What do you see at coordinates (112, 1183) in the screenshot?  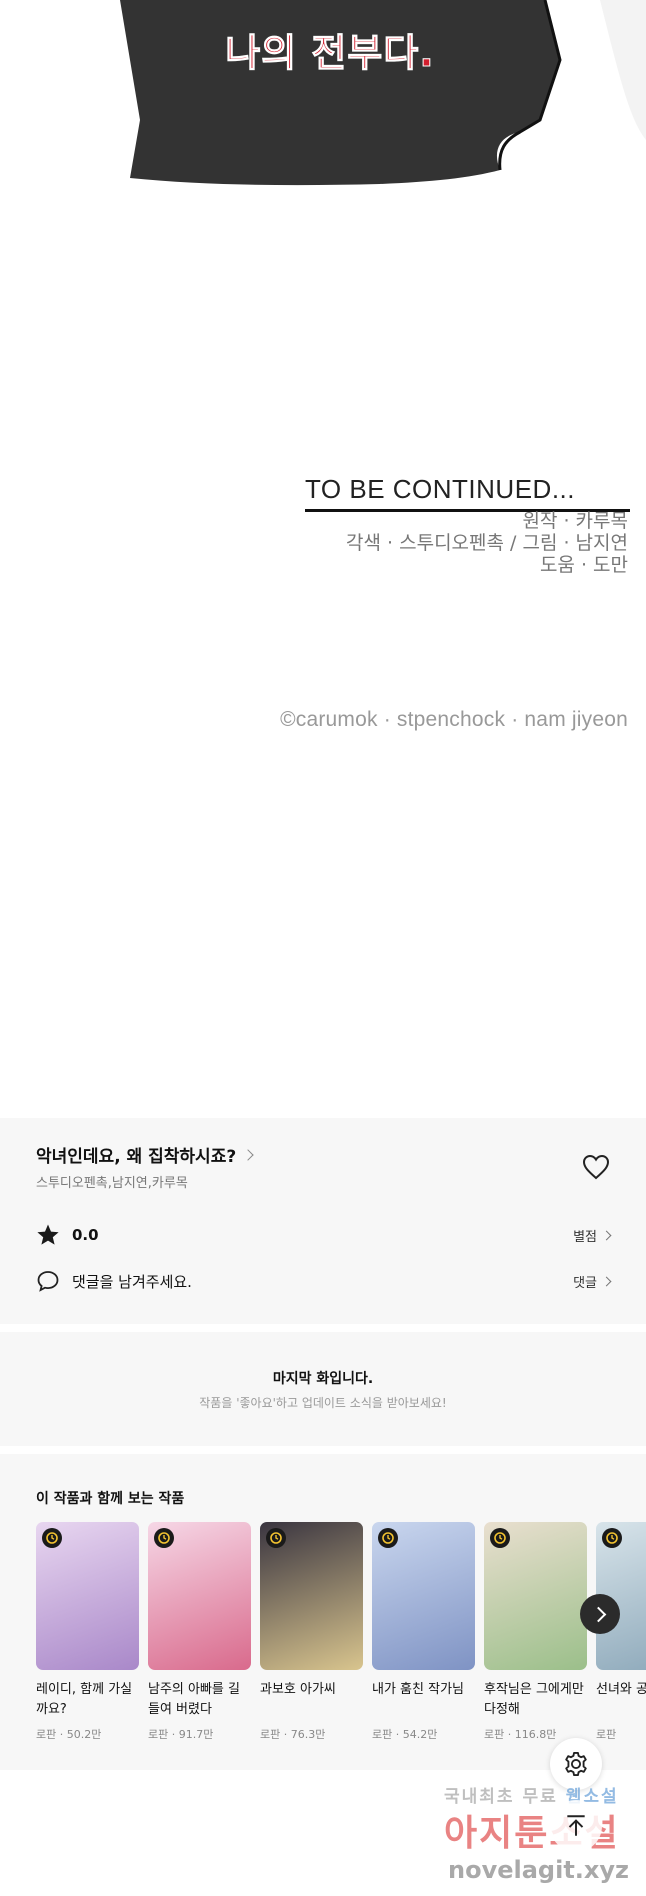 I see `series-authors: 스투디오펜촉,남지연,카루목` at bounding box center [112, 1183].